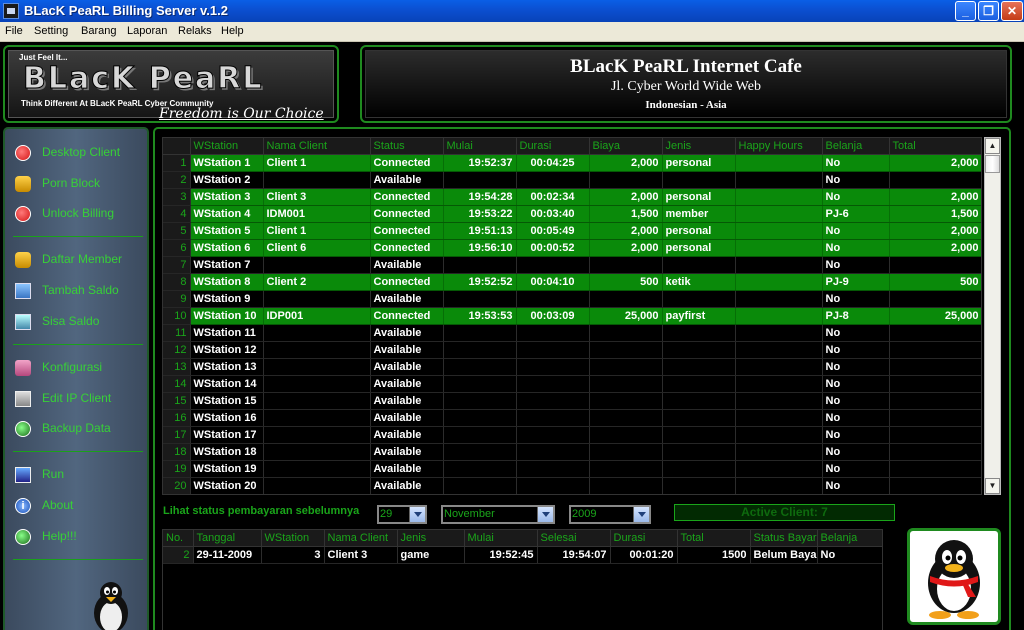 The width and height of the screenshot is (1024, 630). I want to click on menu-file: File, so click(14, 31).